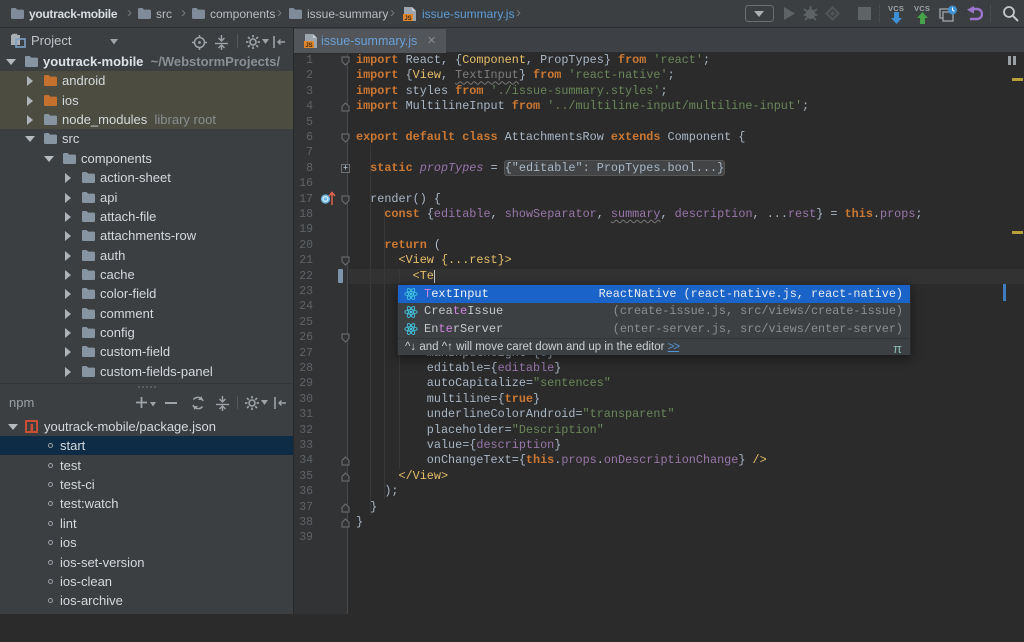 Image resolution: width=1024 pixels, height=642 pixels. I want to click on svg-text: JS, so click(407, 19).